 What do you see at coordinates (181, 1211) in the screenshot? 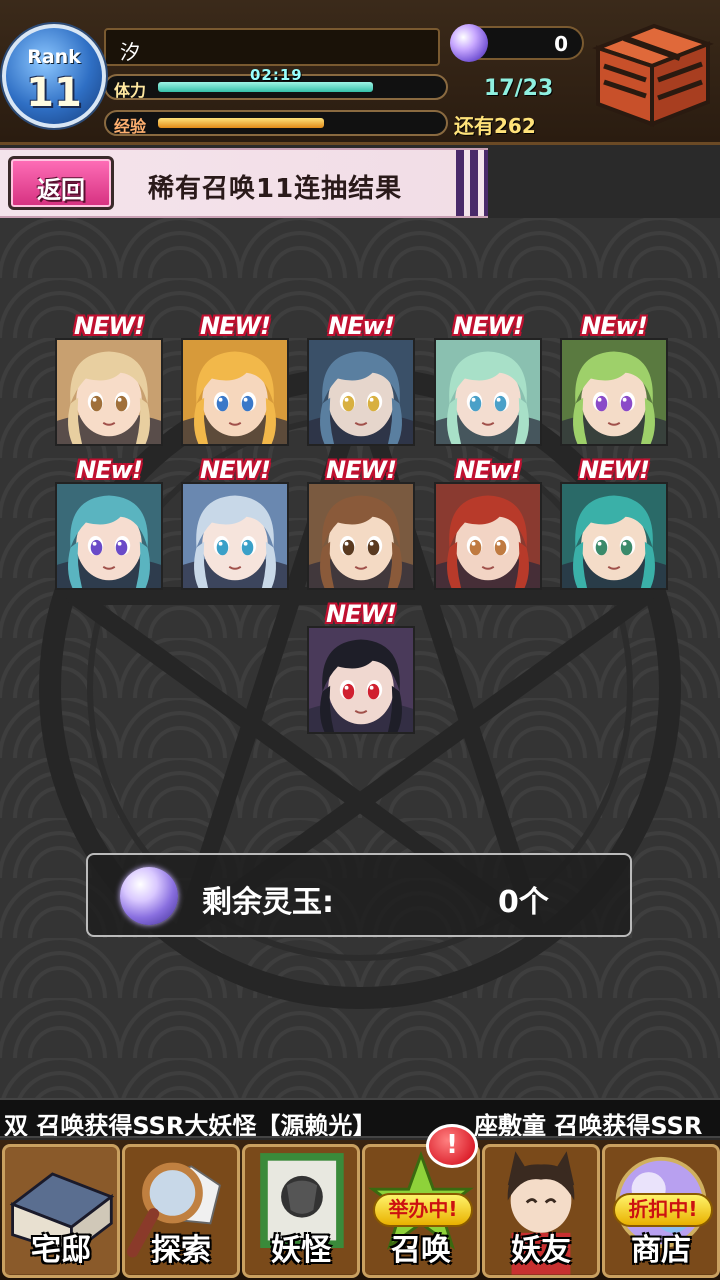
I see `nav-magnifier: 探索` at bounding box center [181, 1211].